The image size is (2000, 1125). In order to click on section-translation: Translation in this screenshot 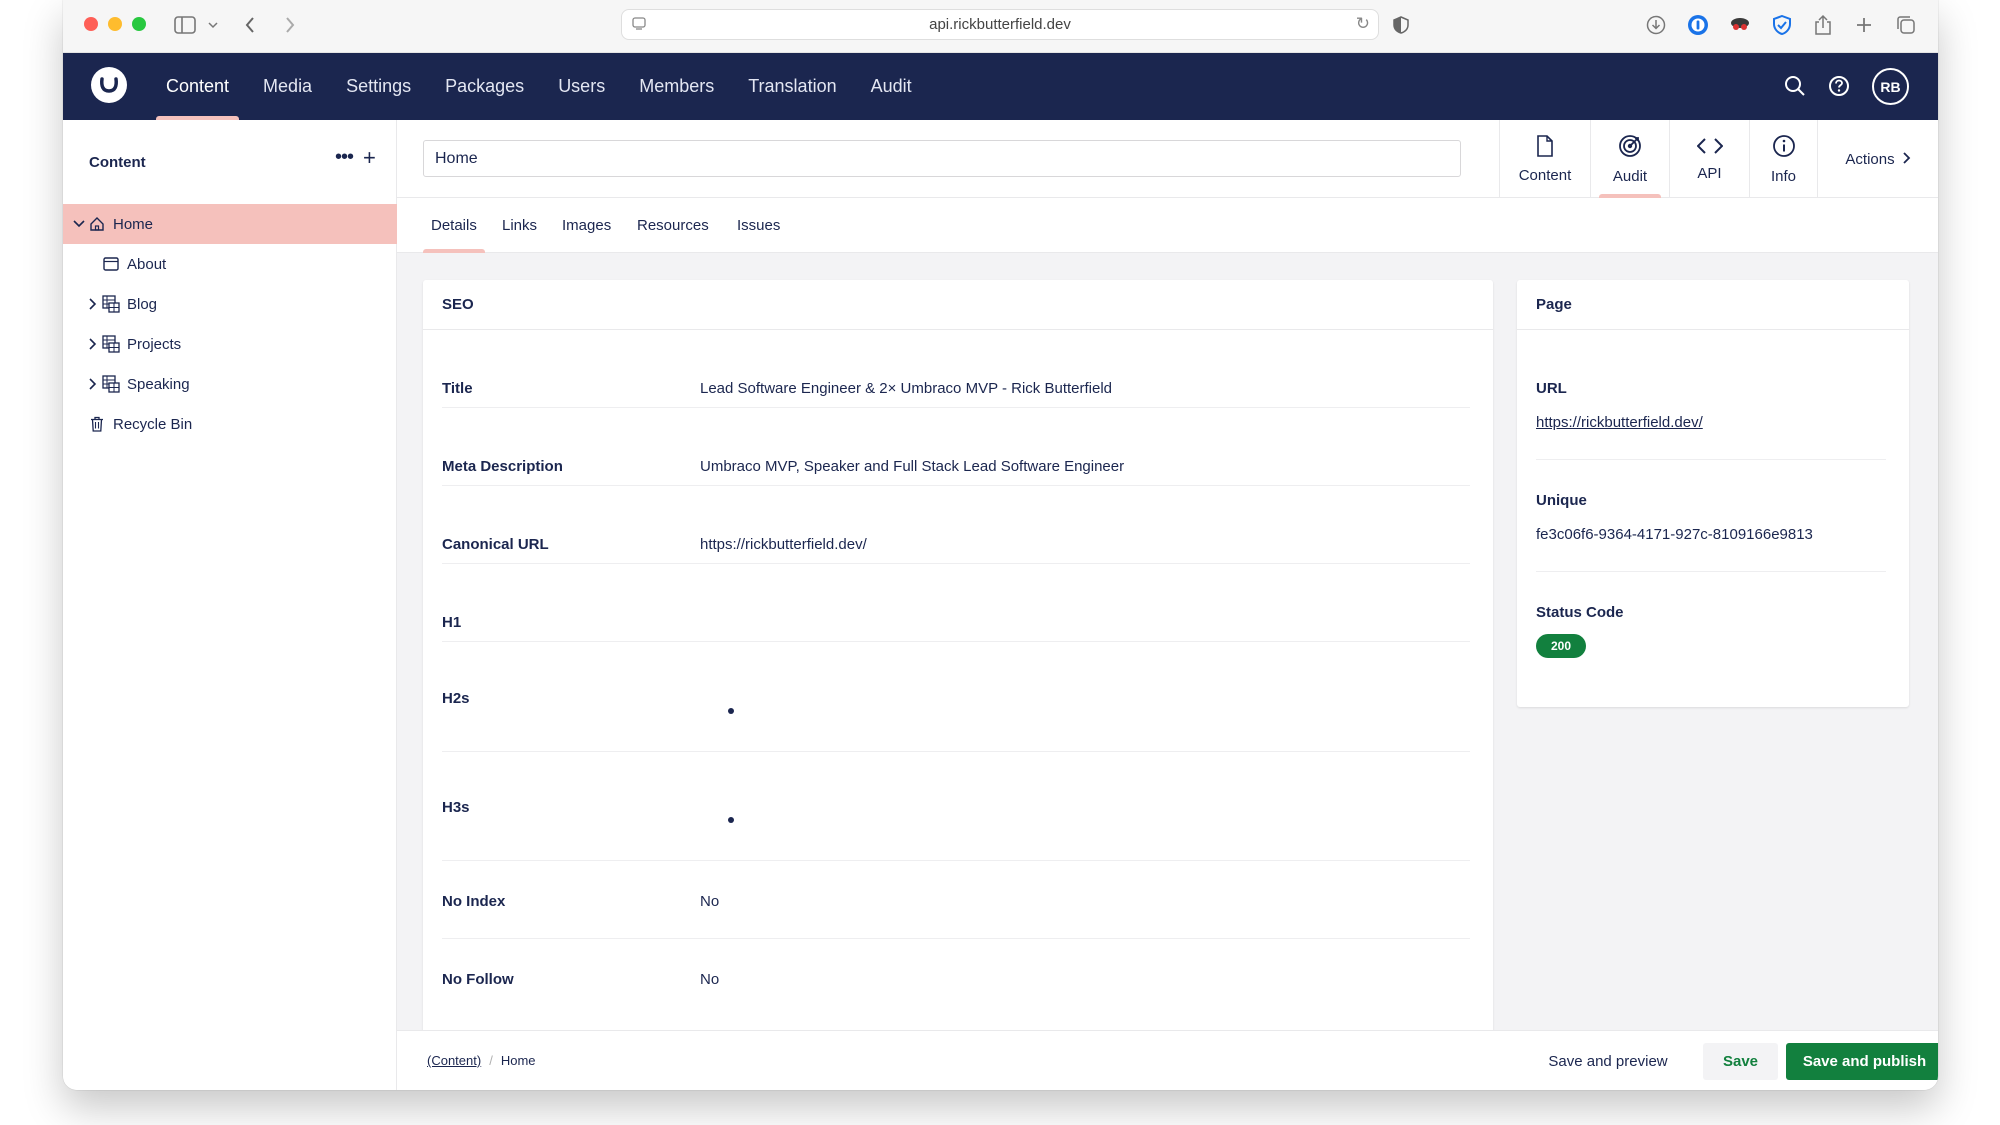, I will do `click(792, 86)`.